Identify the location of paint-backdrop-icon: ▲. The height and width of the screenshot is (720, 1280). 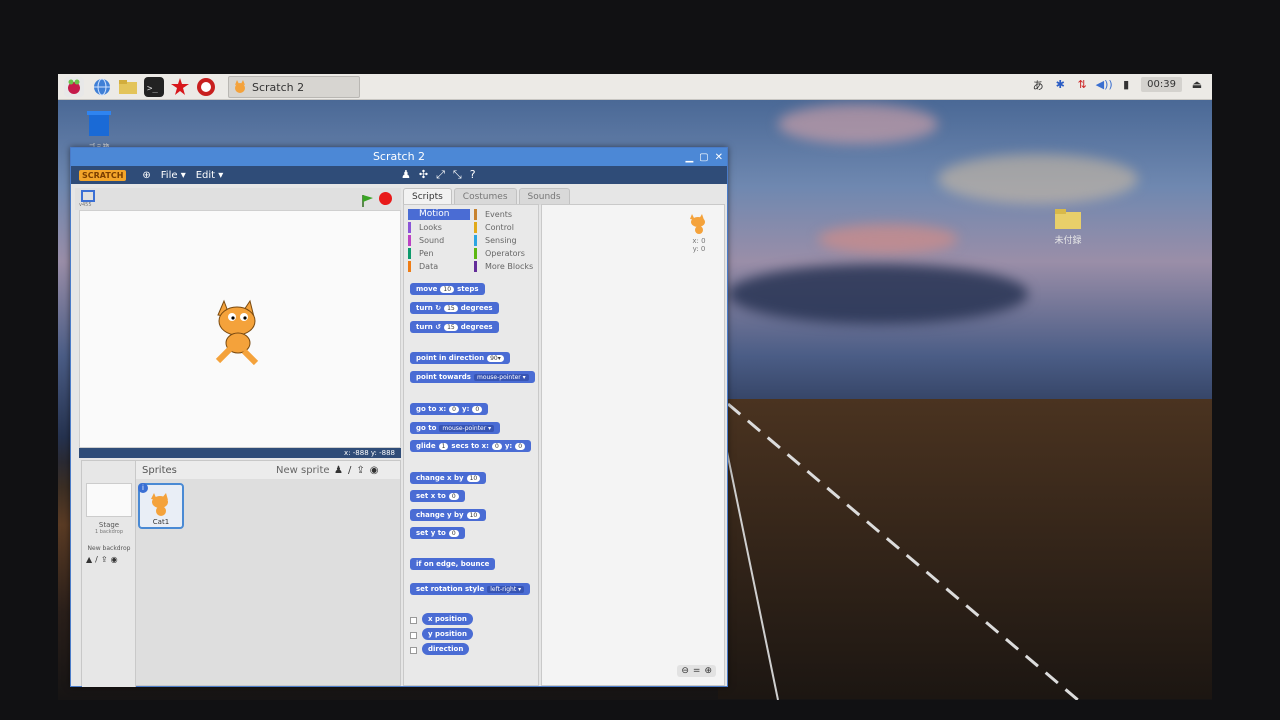
(89, 559).